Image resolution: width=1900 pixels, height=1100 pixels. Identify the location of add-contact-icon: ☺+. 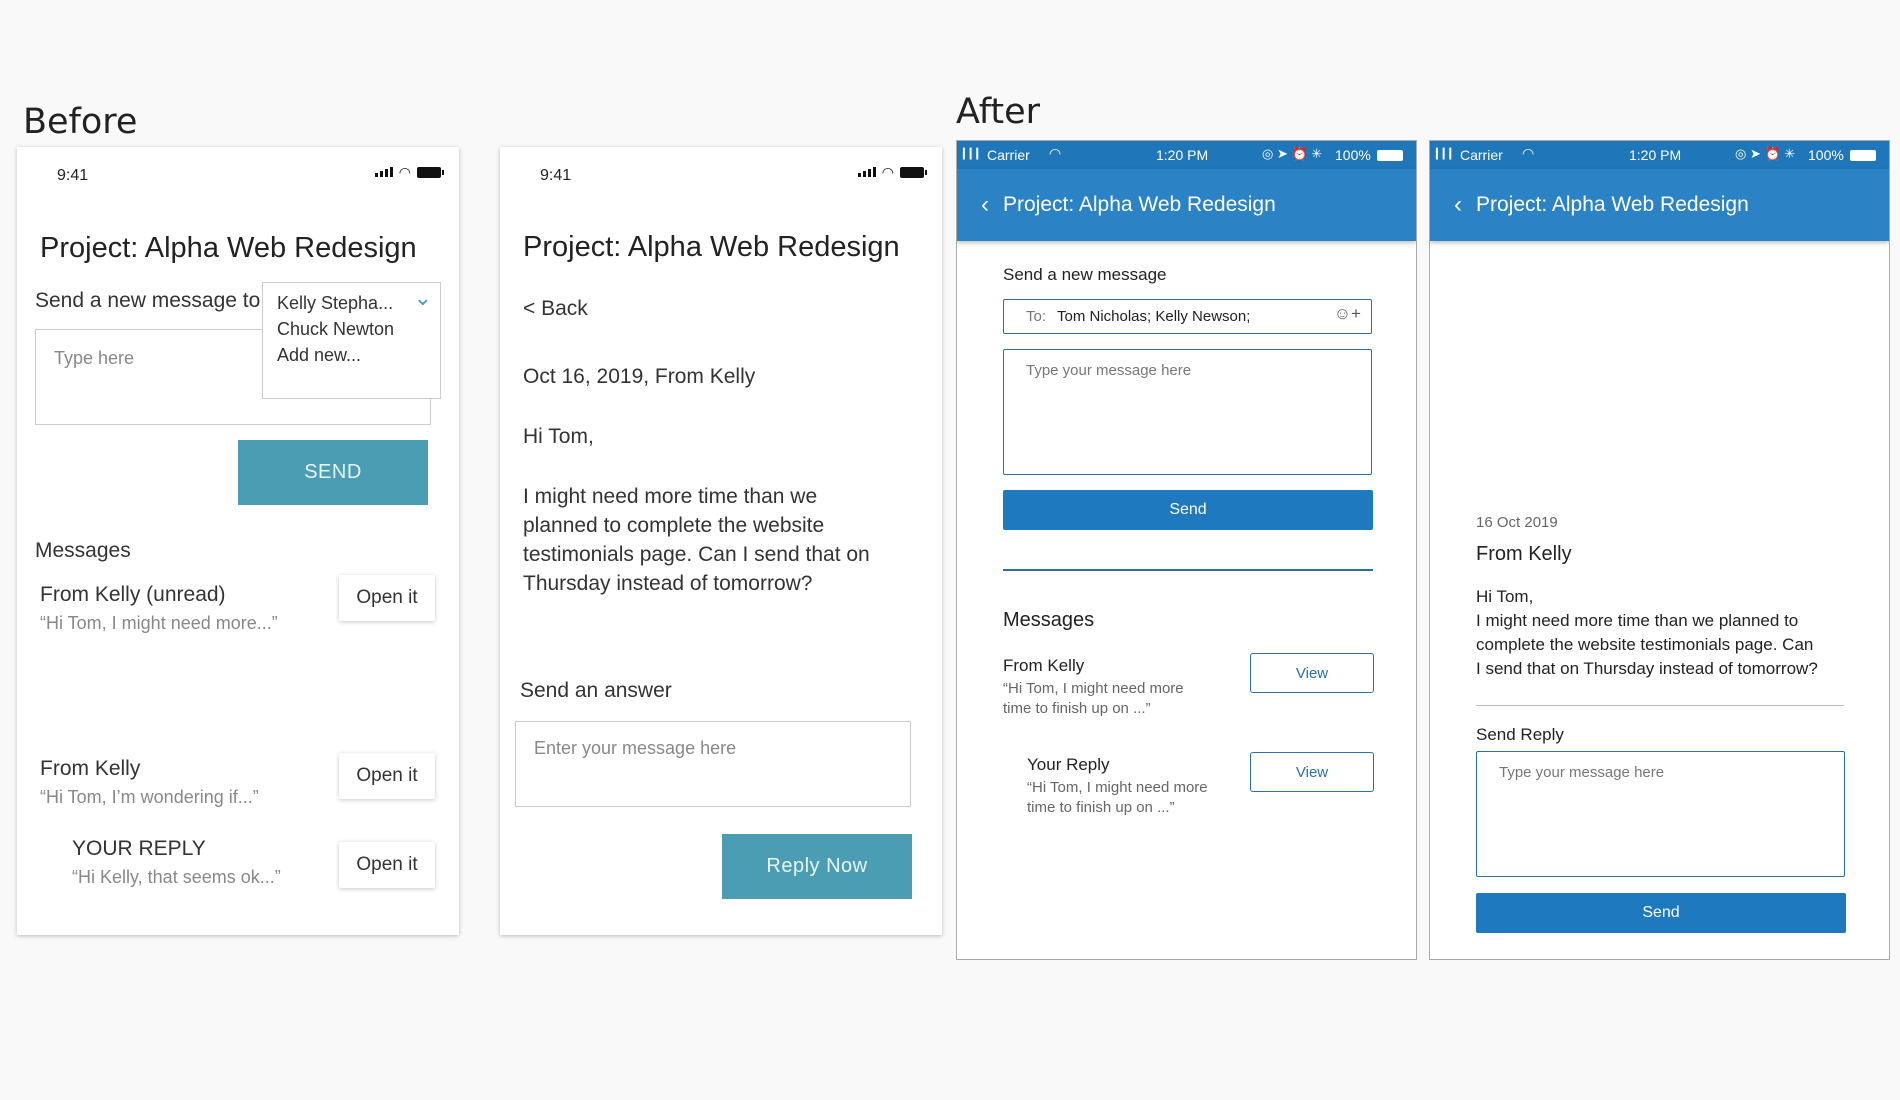
(1347, 314).